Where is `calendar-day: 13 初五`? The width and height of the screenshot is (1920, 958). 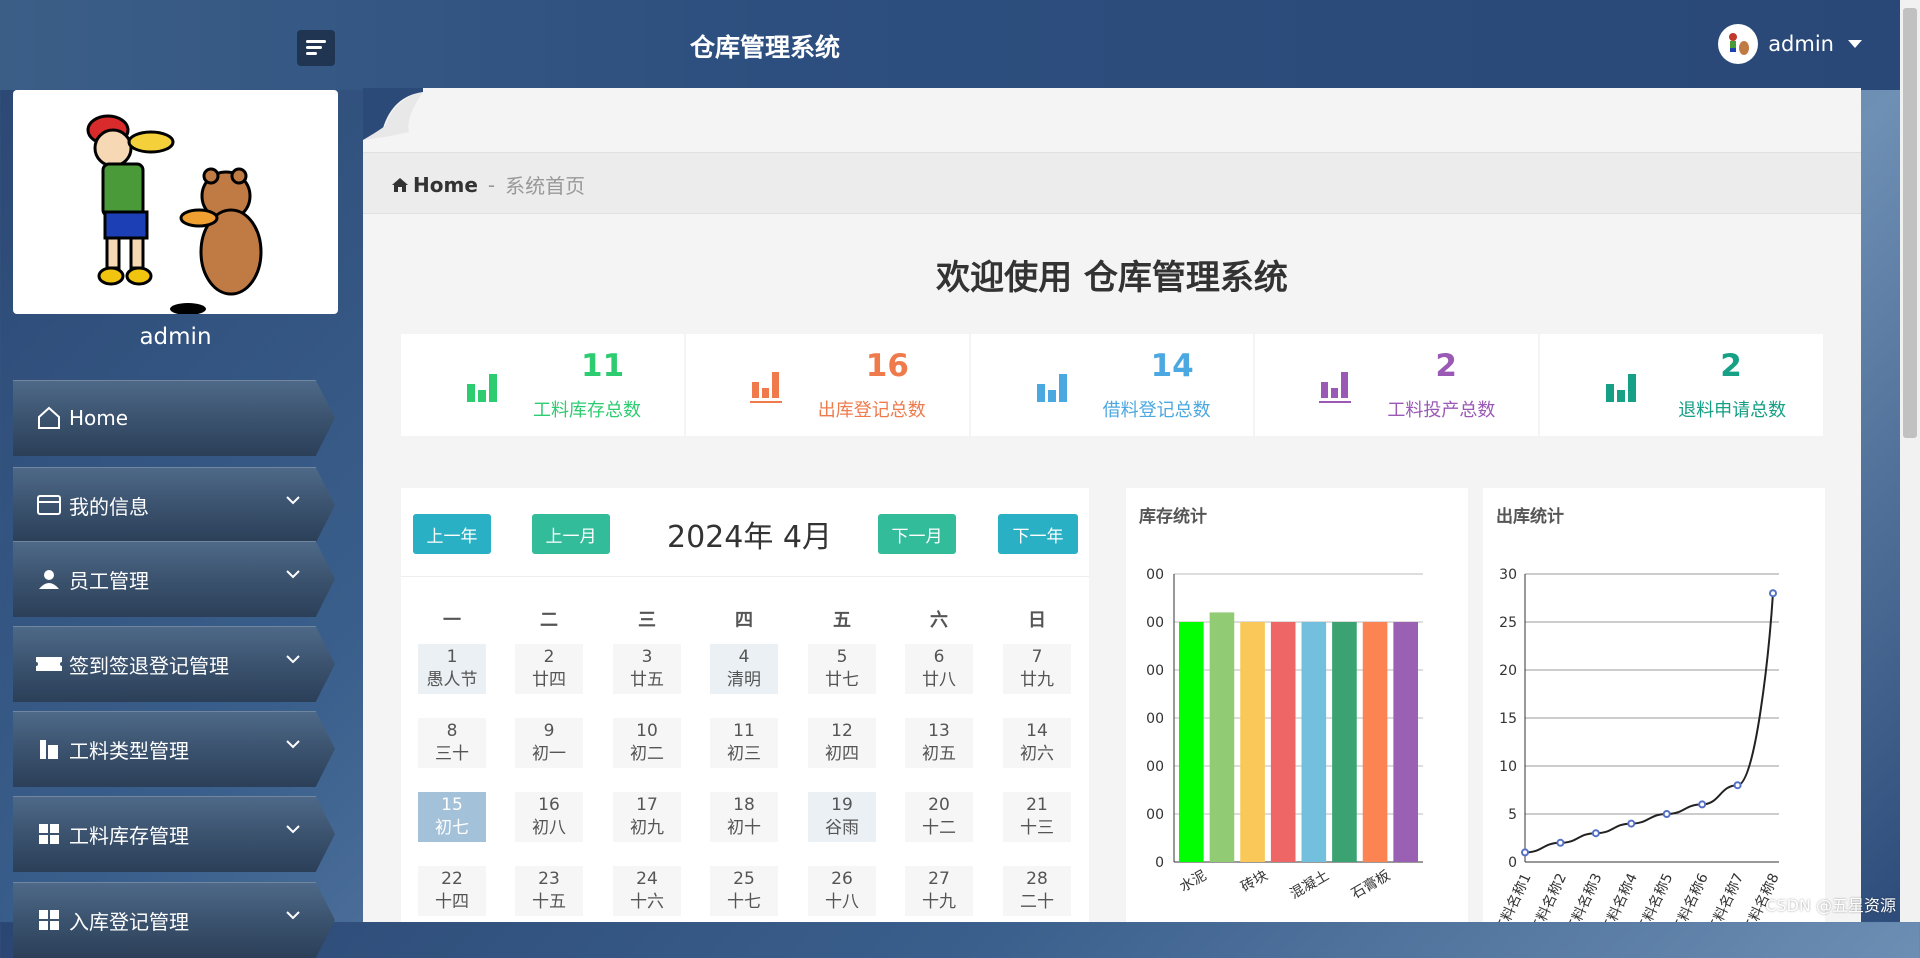 calendar-day: 13 初五 is located at coordinates (939, 743).